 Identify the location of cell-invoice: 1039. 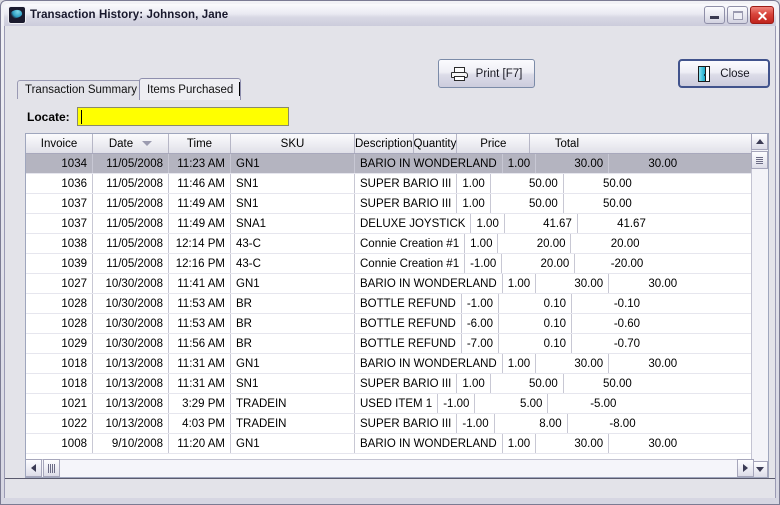
(59, 263).